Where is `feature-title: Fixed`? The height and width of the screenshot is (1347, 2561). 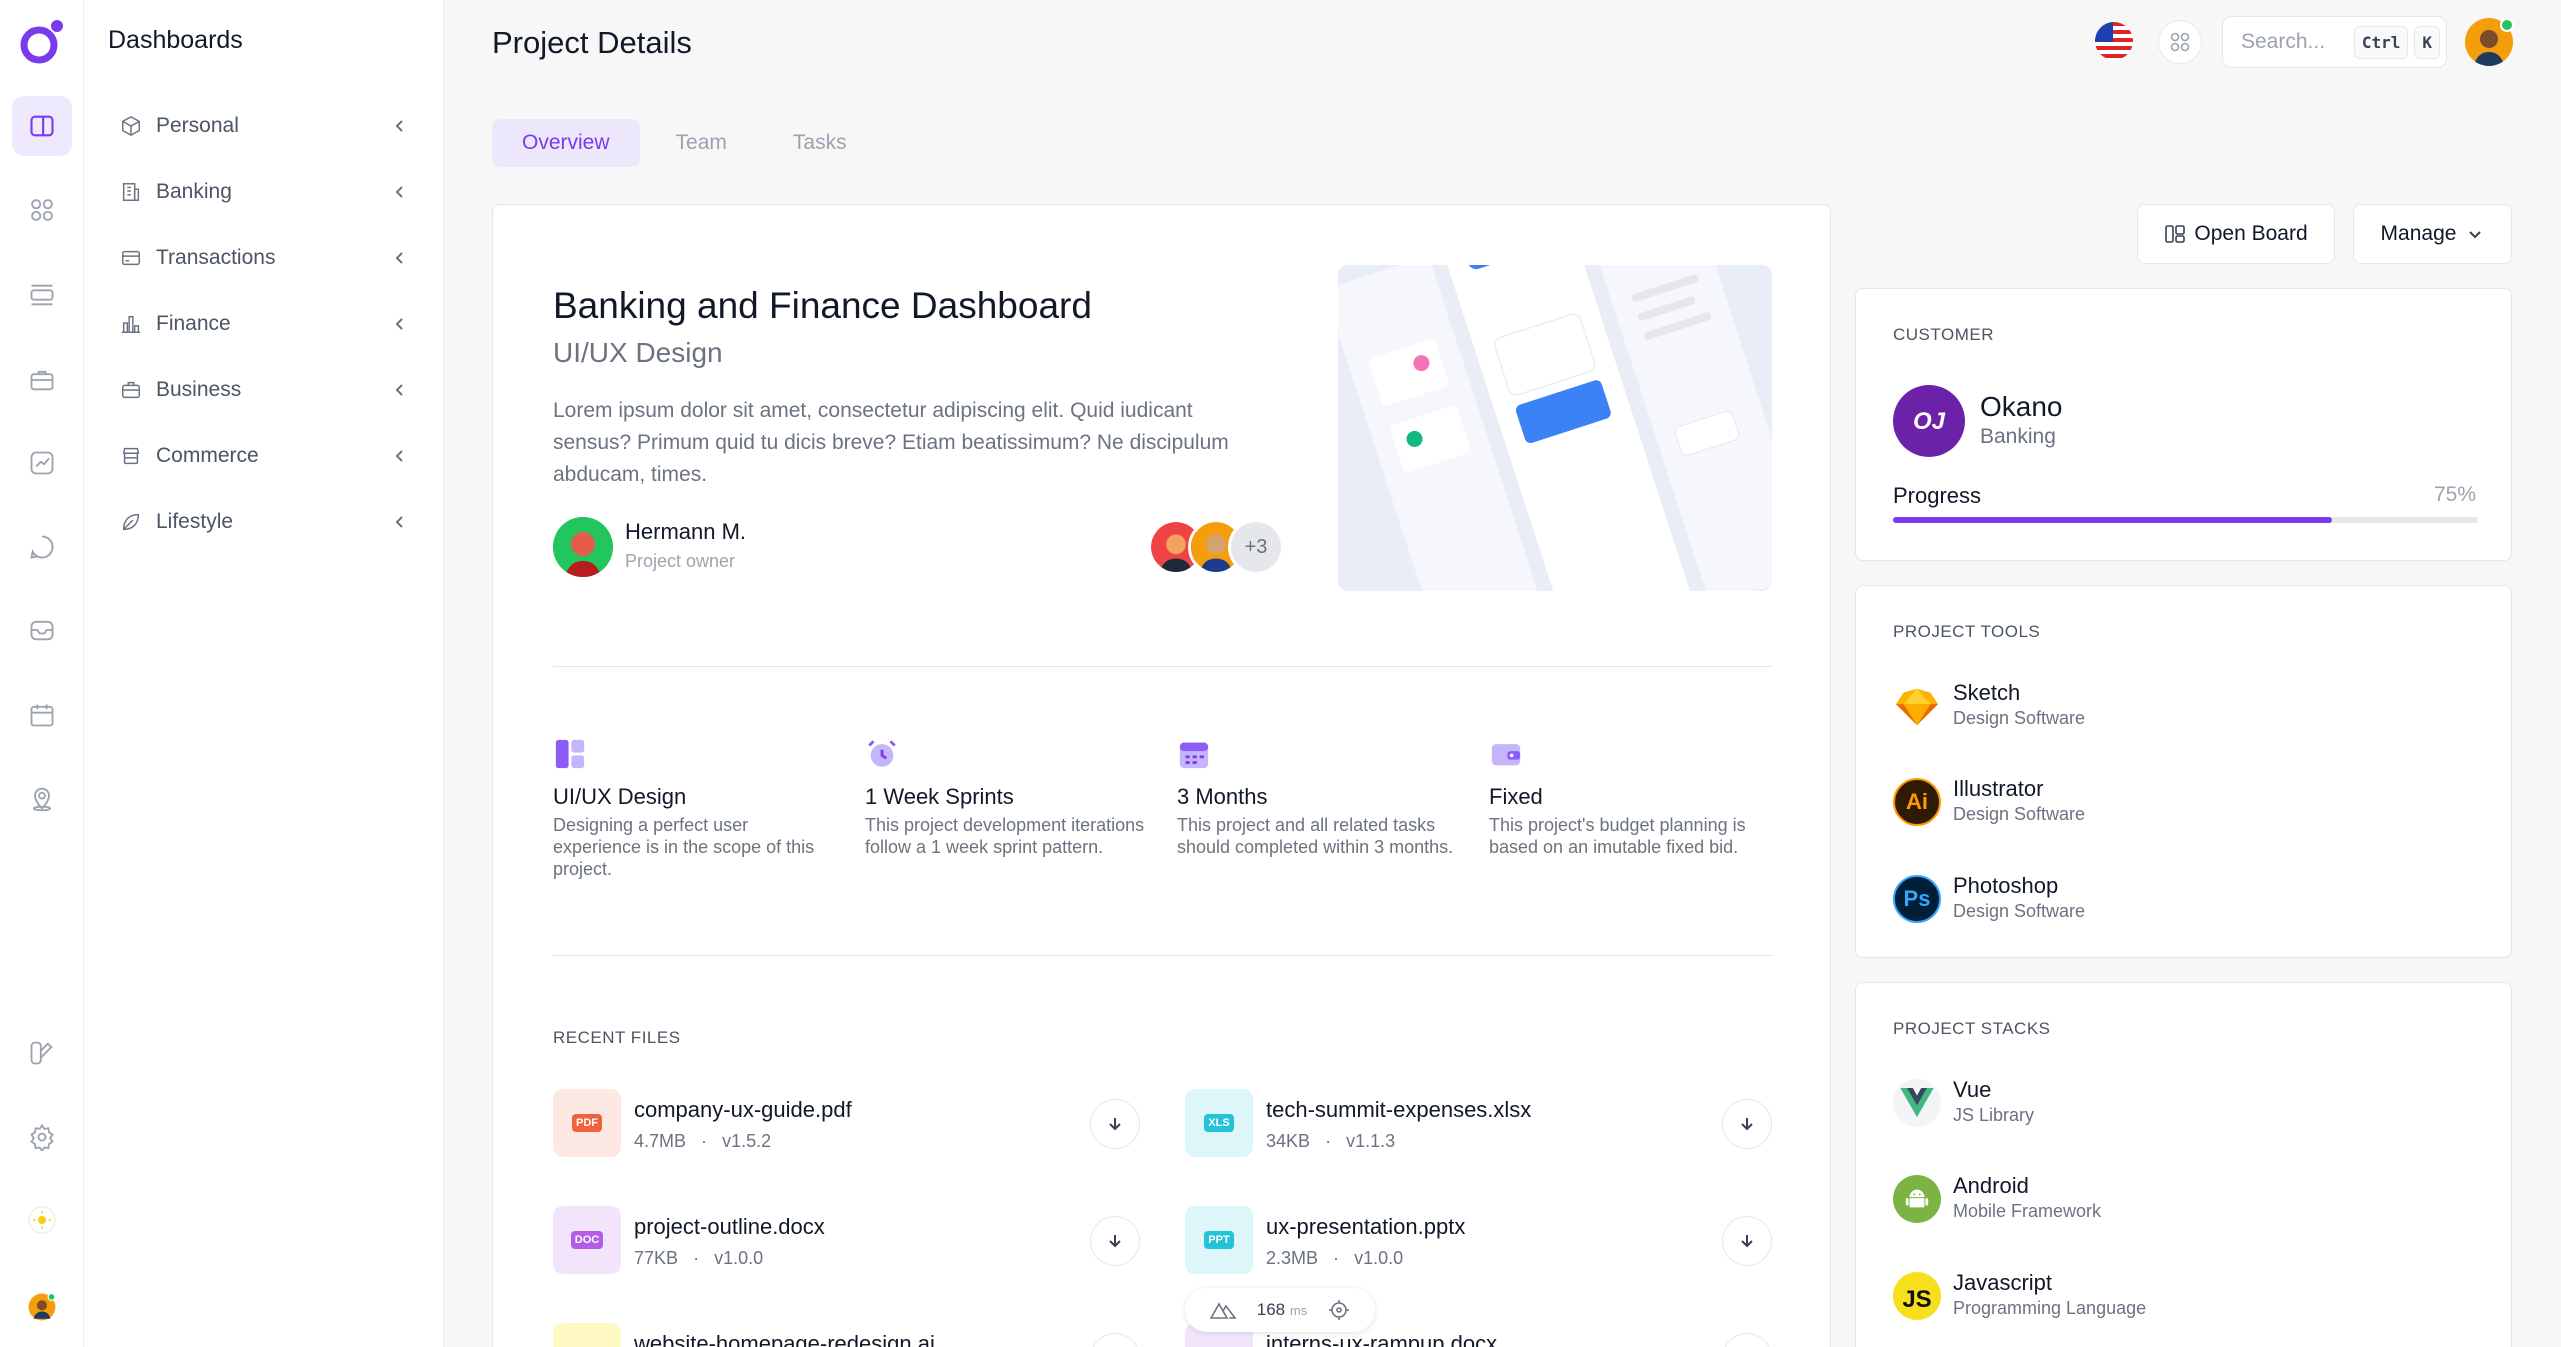 feature-title: Fixed is located at coordinates (1516, 796).